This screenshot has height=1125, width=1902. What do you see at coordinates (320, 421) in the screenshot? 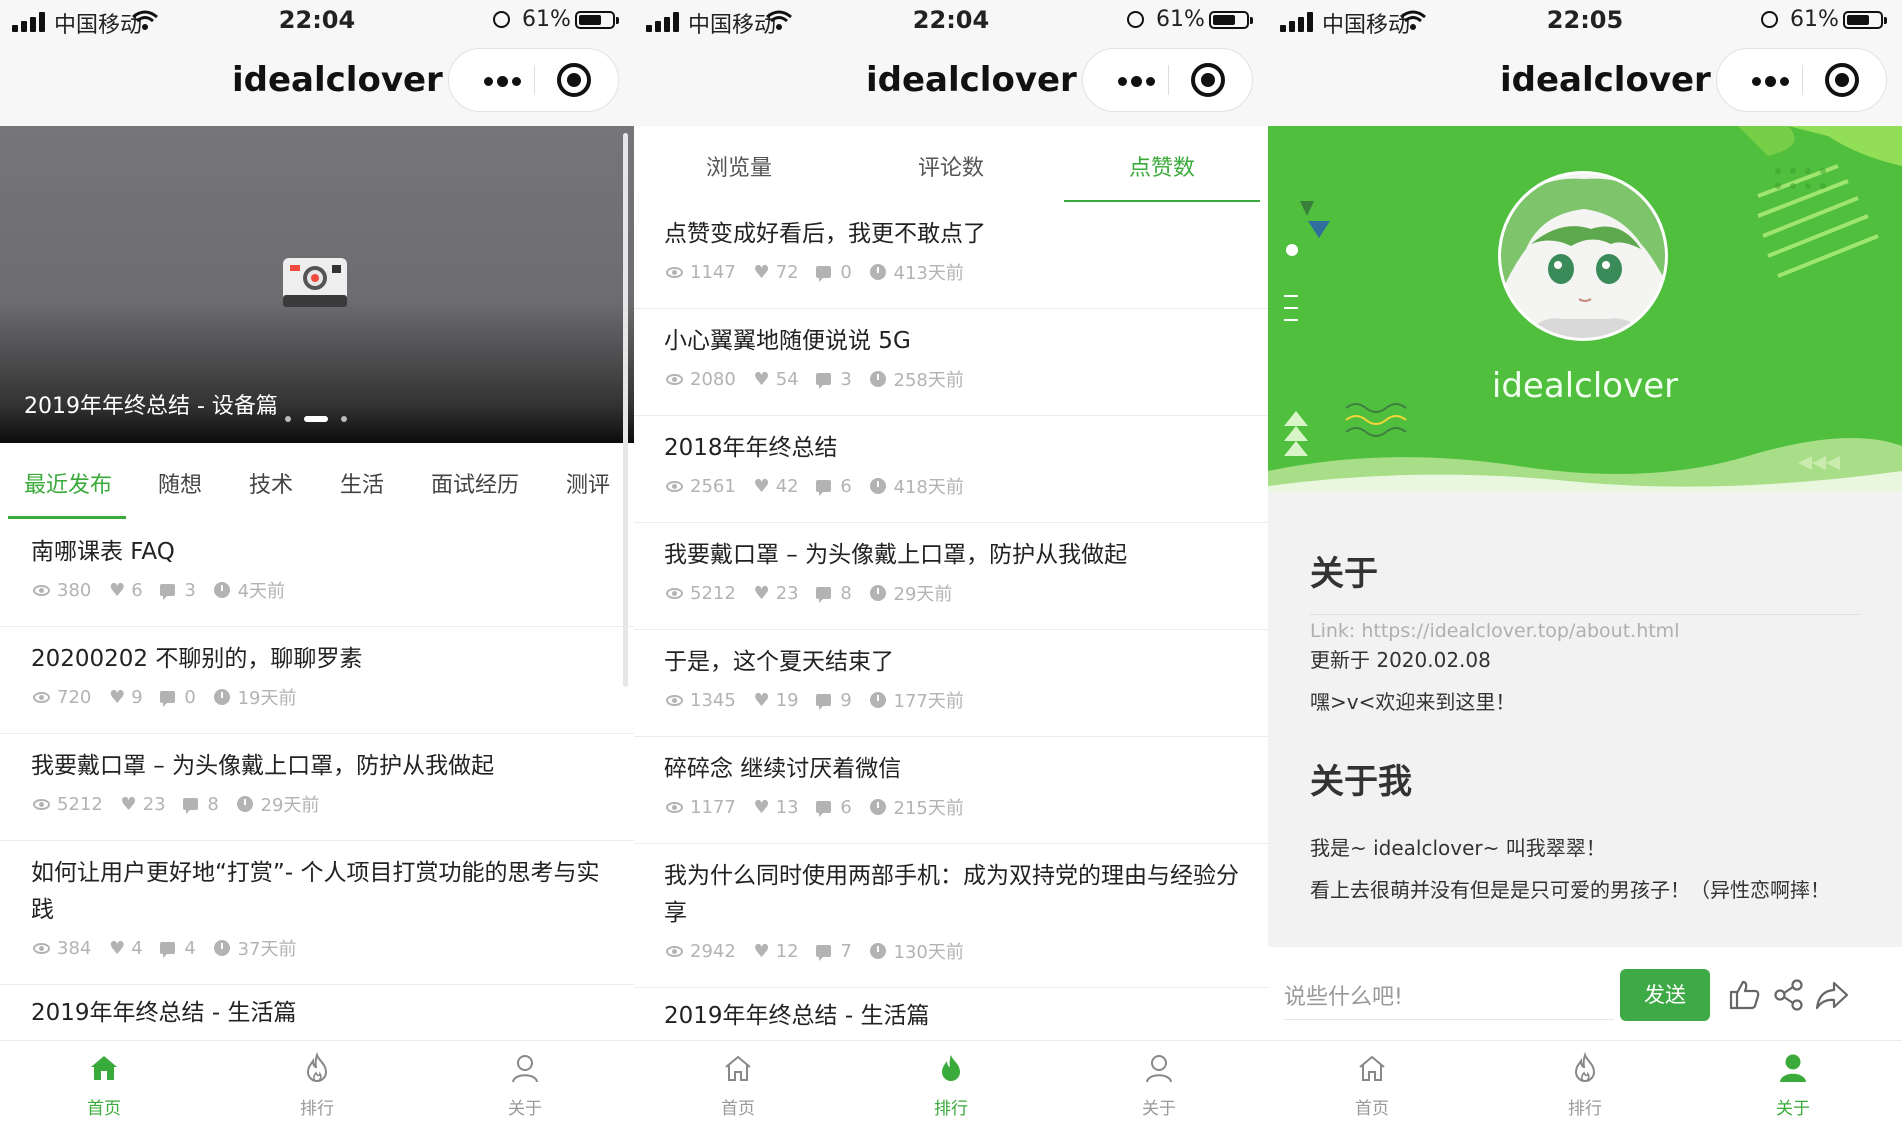
I see `carousel-dots` at bounding box center [320, 421].